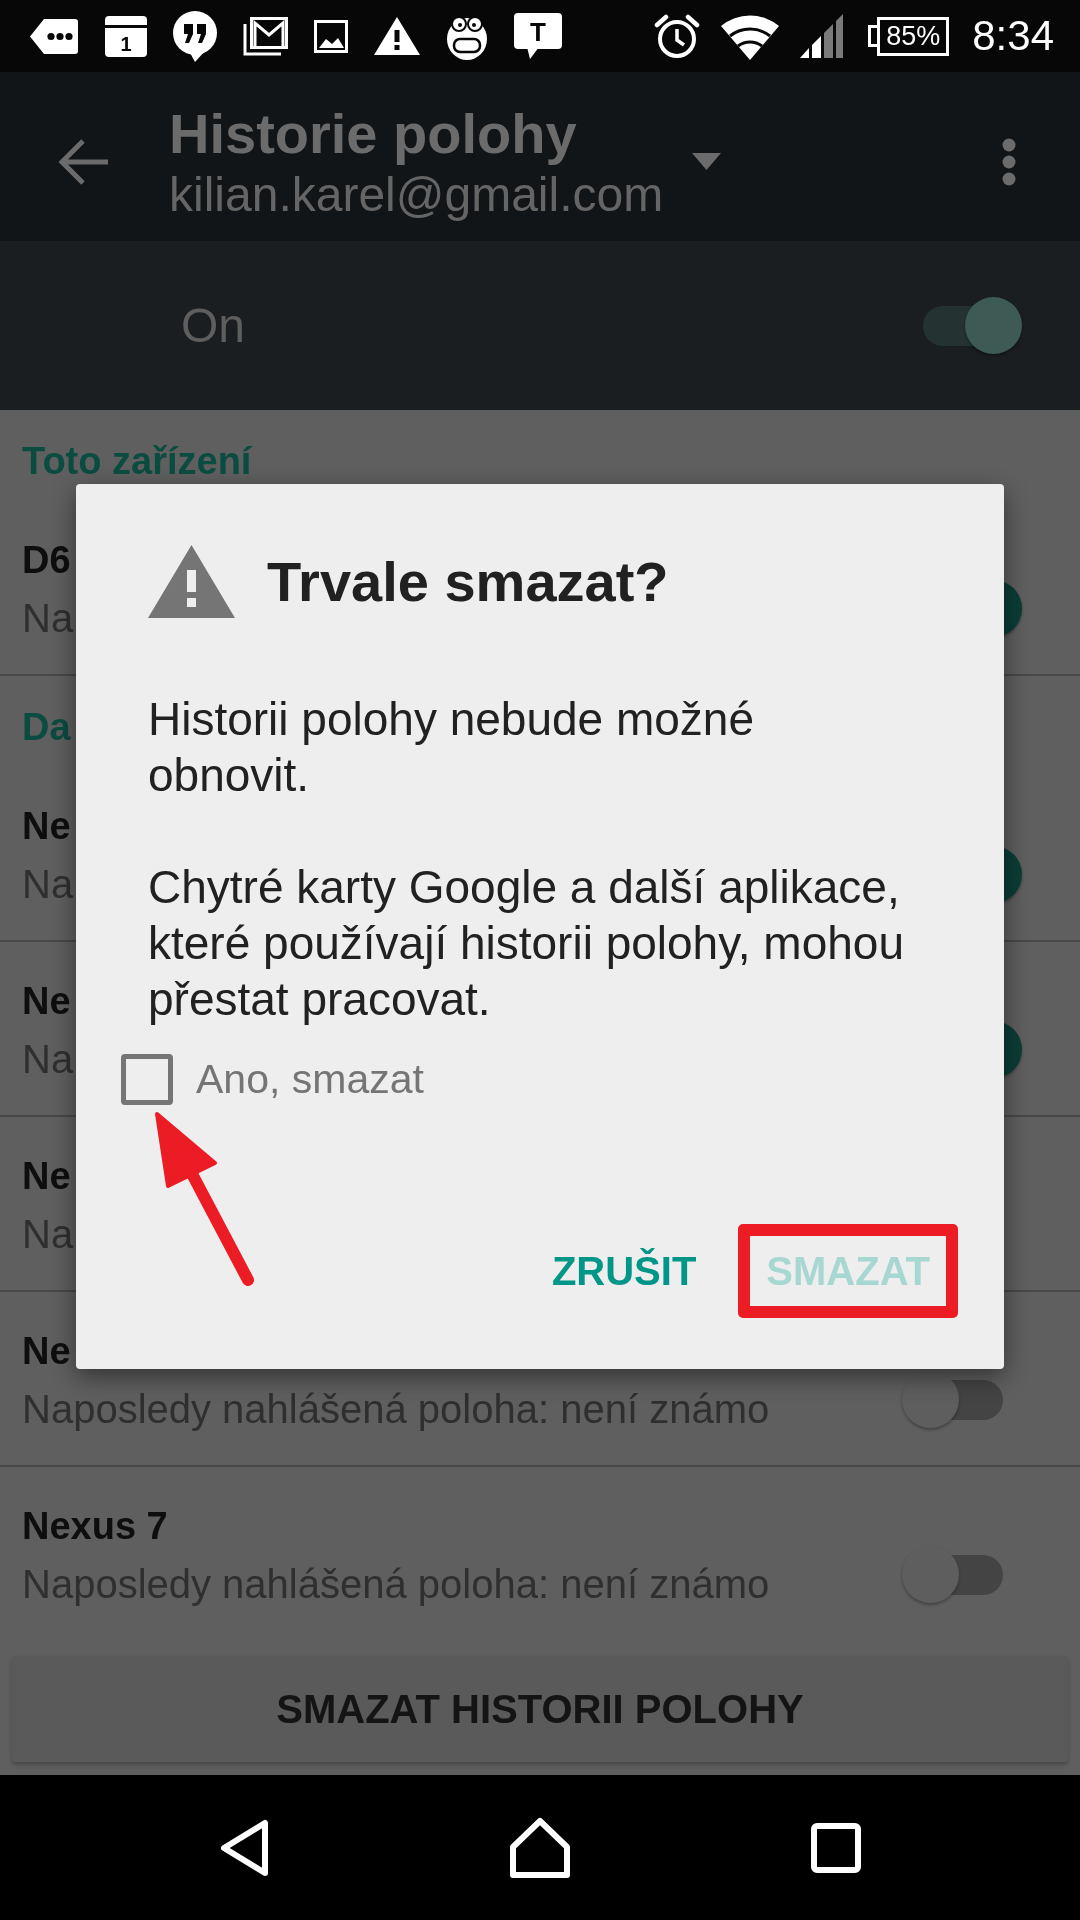 This screenshot has height=1920, width=1080. I want to click on section-header: Toto zařízení, so click(137, 461).